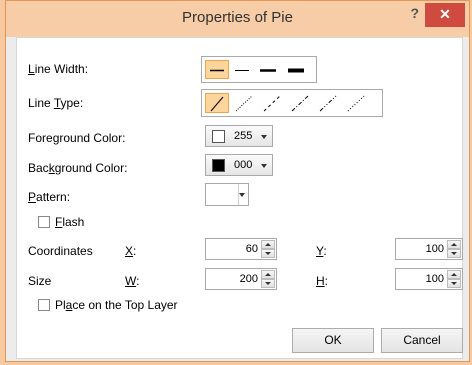  Describe the element at coordinates (287, 103) in the screenshot. I see `line-type-samples-icon` at that location.